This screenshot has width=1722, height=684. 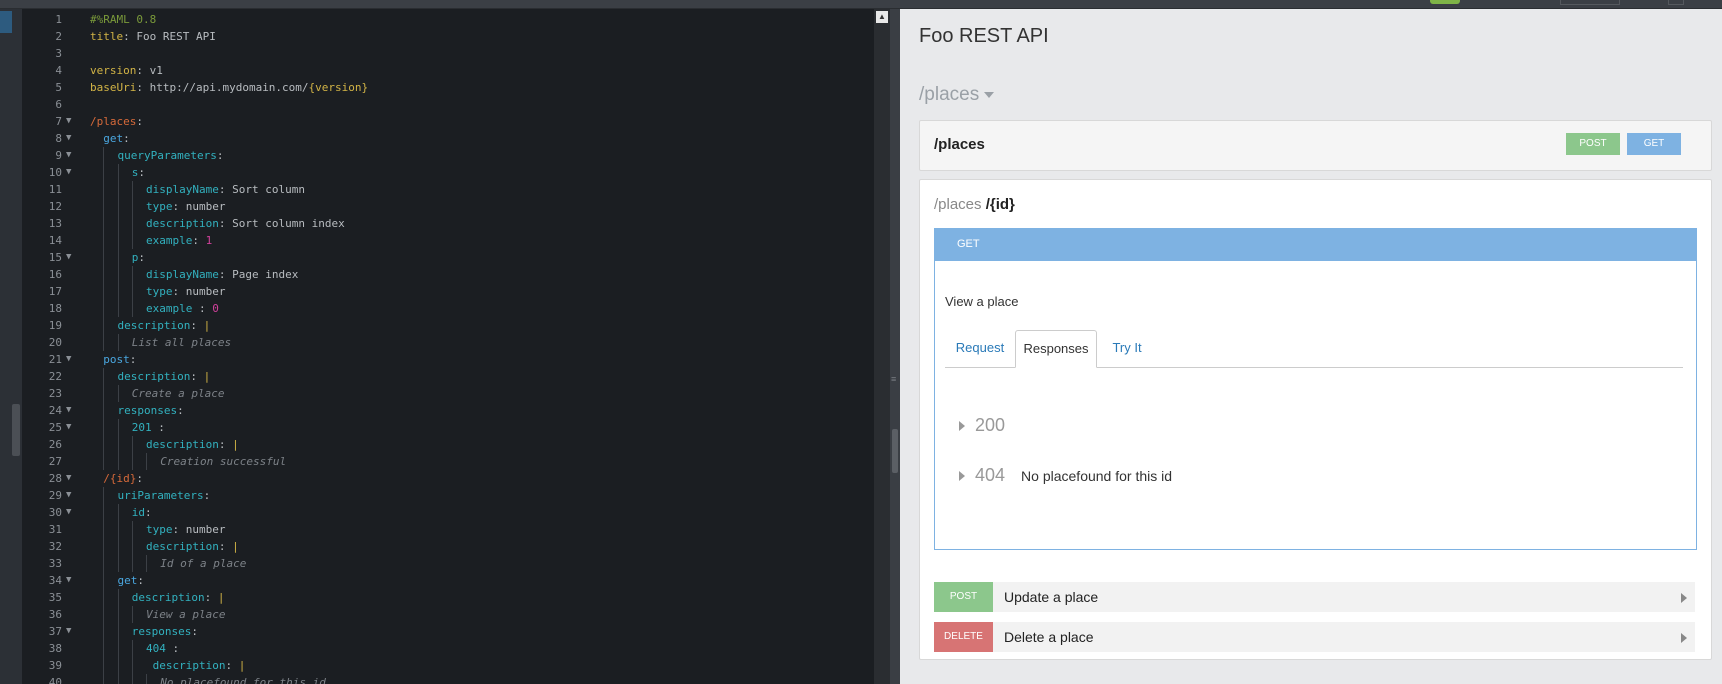 I want to click on code-text: example : 0, so click(x=154, y=308).